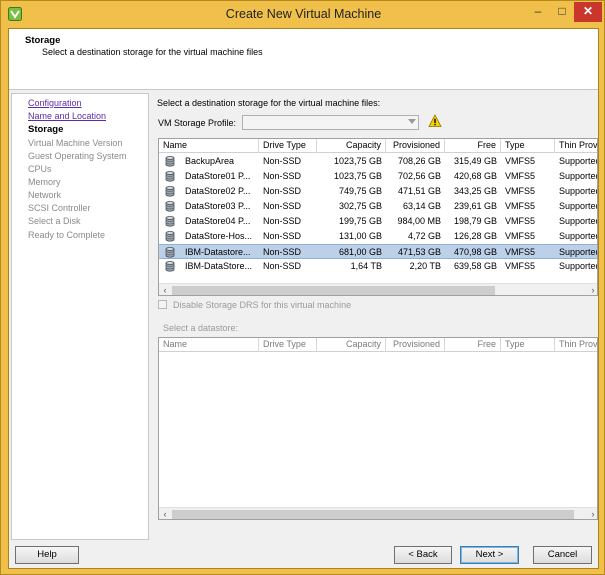 The image size is (605, 575). I want to click on step-name-and-location: Name and Location, so click(67, 116).